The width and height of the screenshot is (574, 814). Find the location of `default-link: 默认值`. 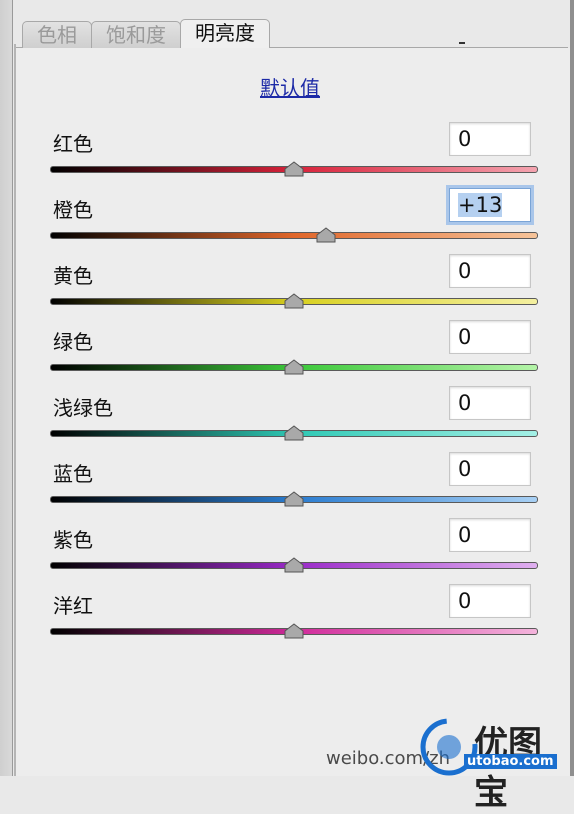

default-link: 默认值 is located at coordinates (290, 86).